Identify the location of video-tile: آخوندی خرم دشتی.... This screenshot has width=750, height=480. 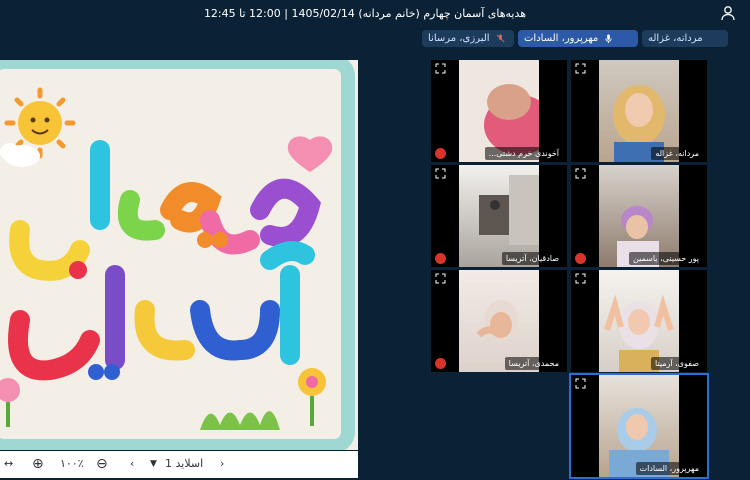
(499, 111).